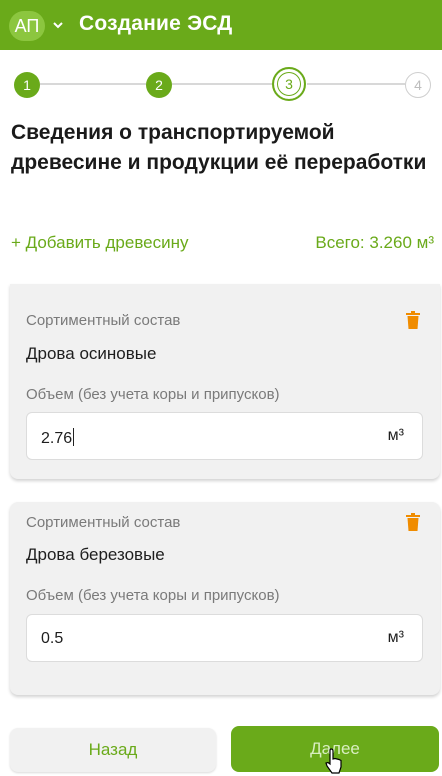 The image size is (442, 776). Describe the element at coordinates (156, 23) in the screenshot. I see `page-title: Создание ЭСД` at that location.